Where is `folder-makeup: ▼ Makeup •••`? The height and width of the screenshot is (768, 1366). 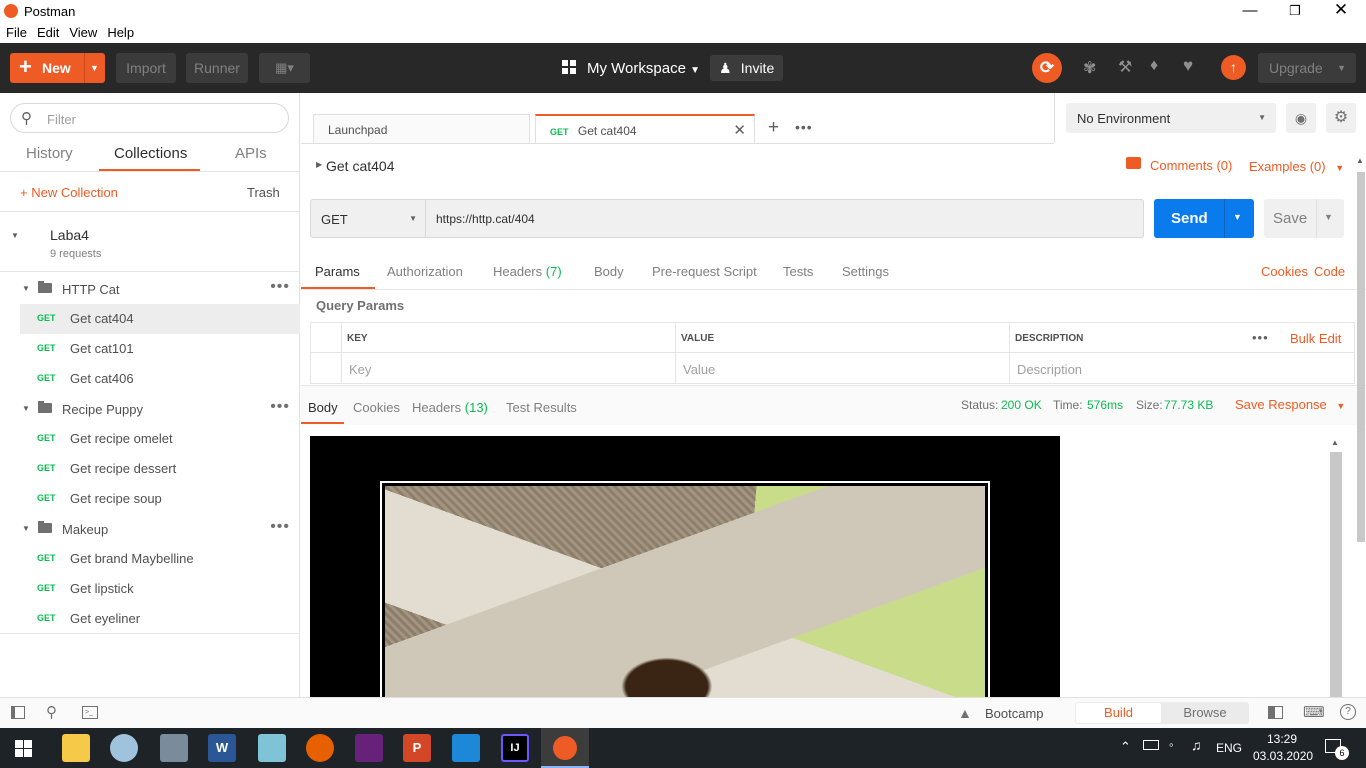
folder-makeup: ▼ Makeup ••• is located at coordinates (150, 529).